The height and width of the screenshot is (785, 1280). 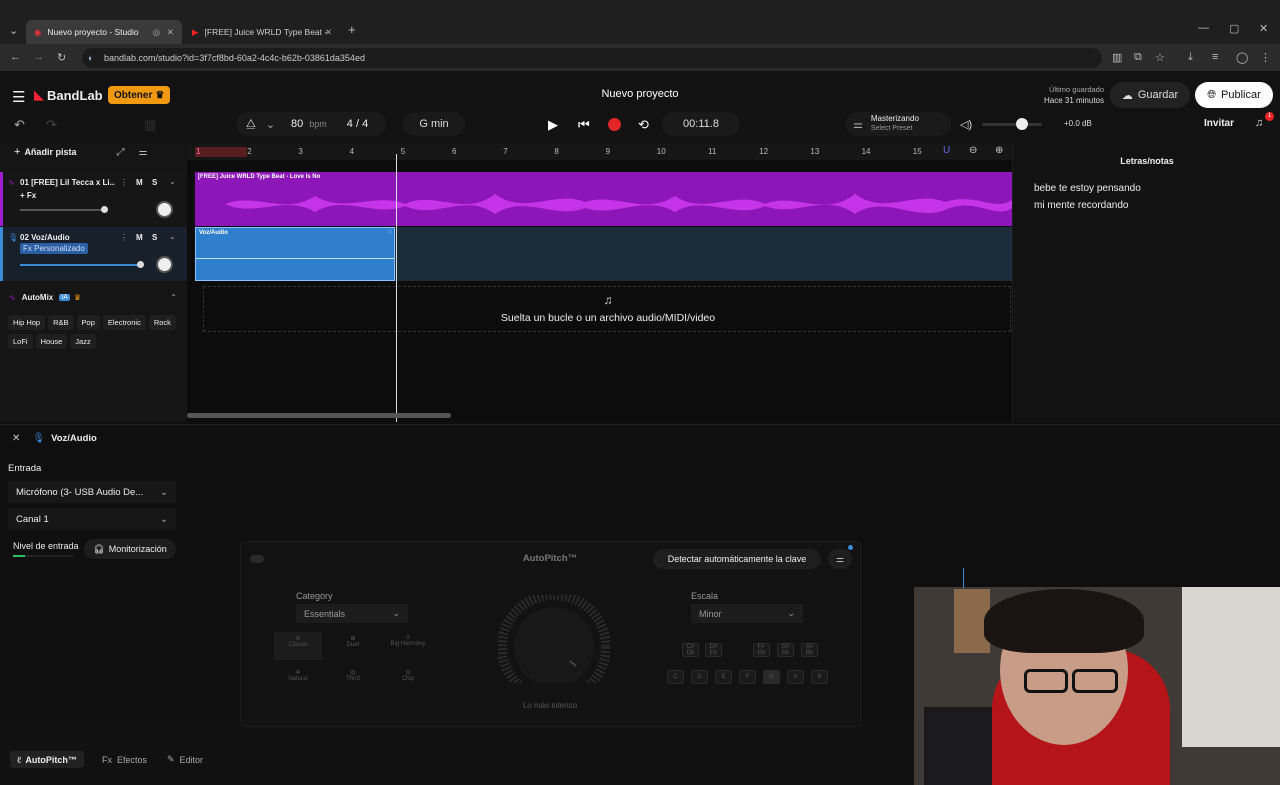 I want to click on genre-house: House, so click(x=51, y=341).